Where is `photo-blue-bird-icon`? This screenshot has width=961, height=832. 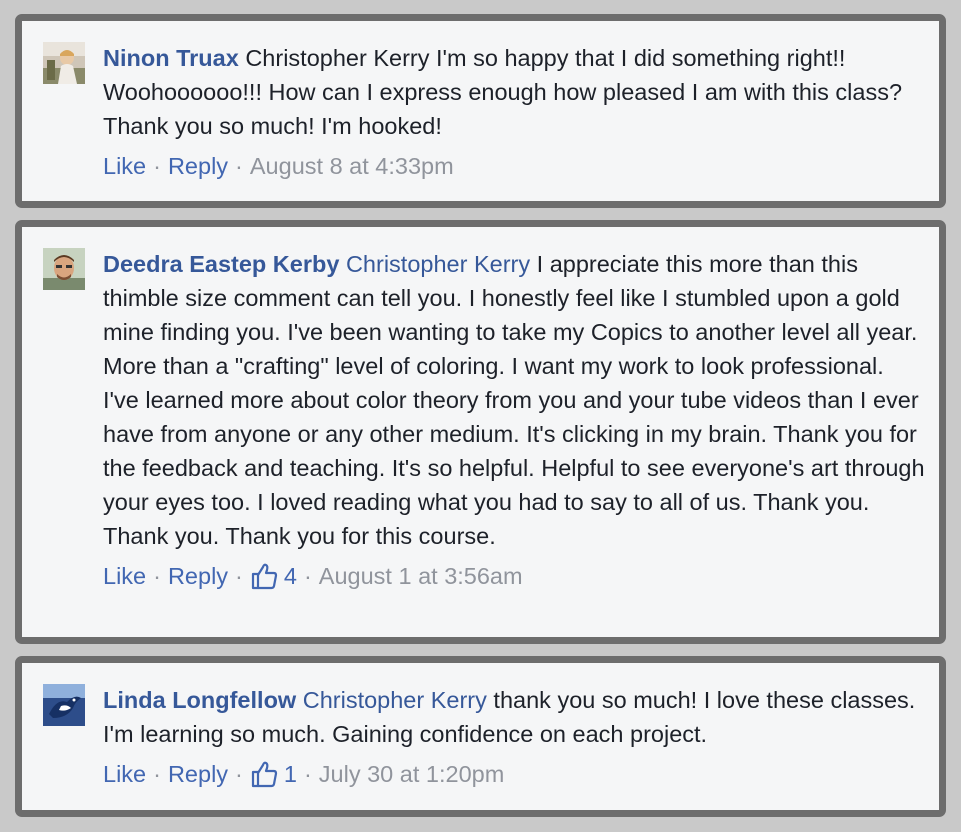 photo-blue-bird-icon is located at coordinates (64, 705).